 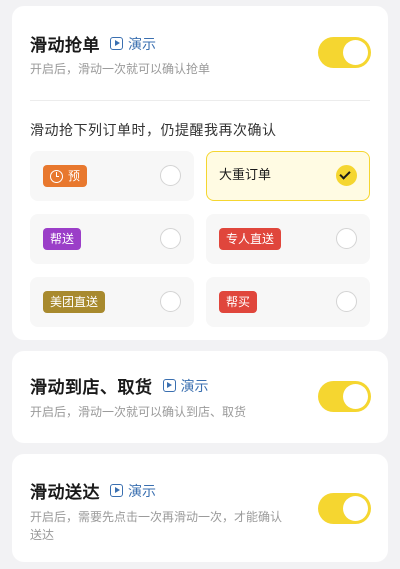 I want to click on check-icon, so click(x=345, y=174).